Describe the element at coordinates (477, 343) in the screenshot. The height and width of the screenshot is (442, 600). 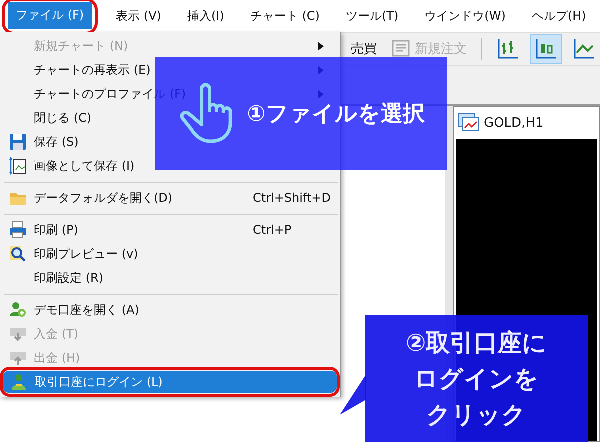
I see `callout-text-line: ②取引口座に` at that location.